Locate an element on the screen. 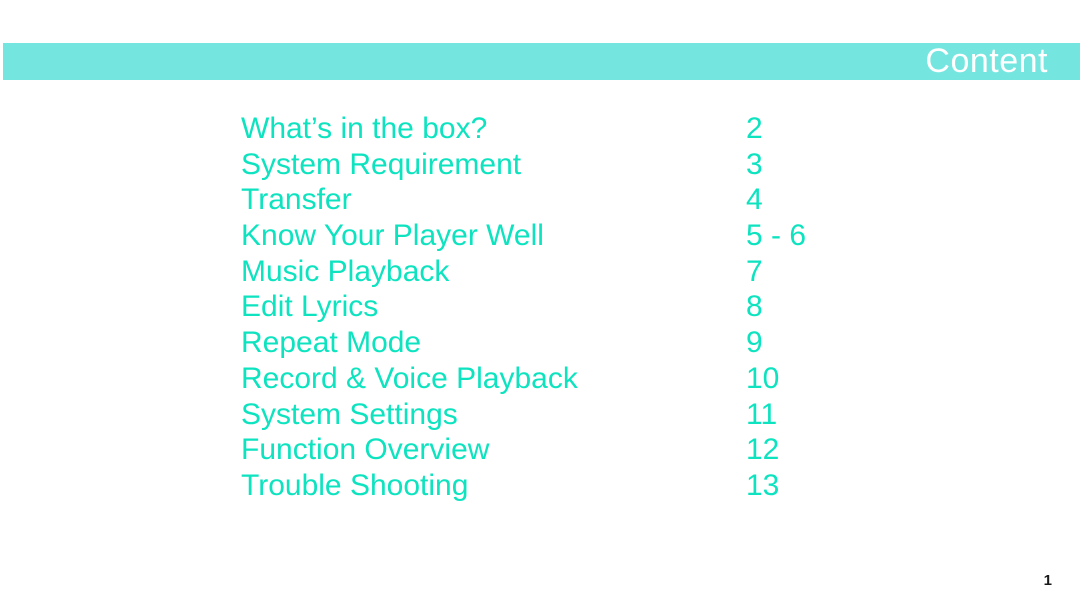 Image resolution: width=1080 pixels, height=605 pixels. toc-entry-page: 12 is located at coordinates (763, 450).